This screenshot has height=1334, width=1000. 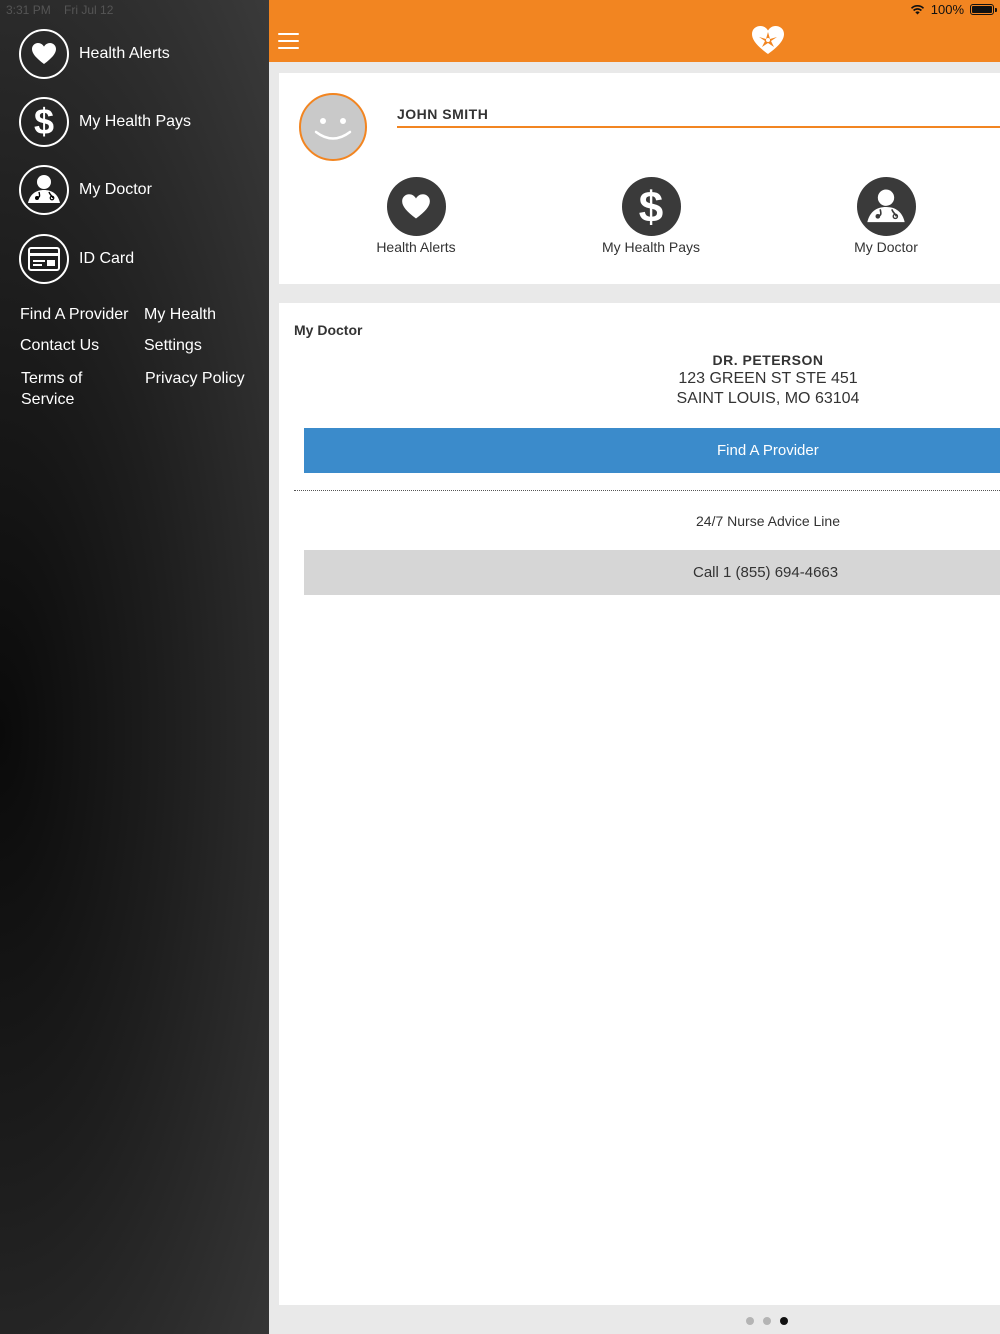 I want to click on status-bar-left: 3:31 PM Fri Jul 12, so click(x=64, y=10).